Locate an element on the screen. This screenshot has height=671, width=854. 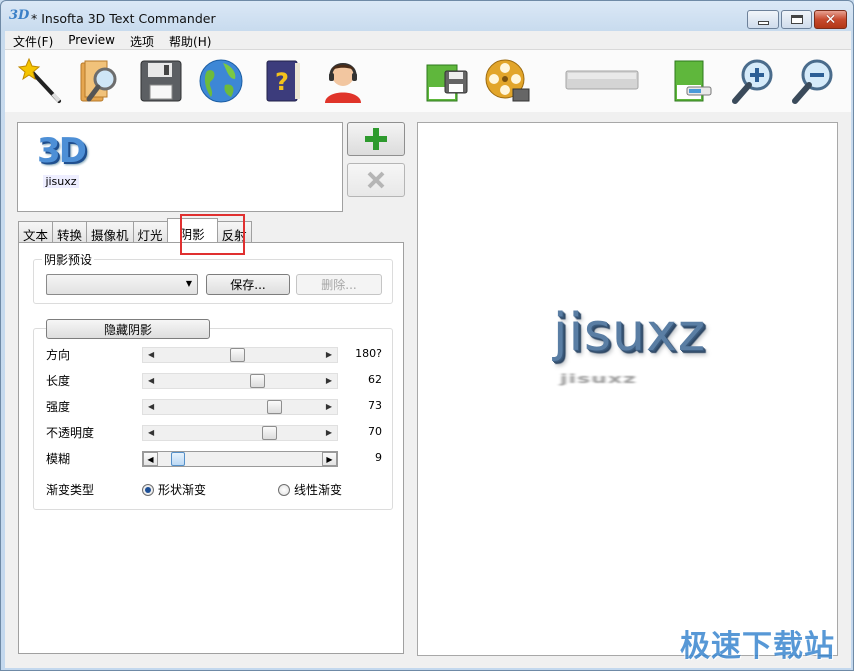
blank-bar-icon is located at coordinates (602, 81).